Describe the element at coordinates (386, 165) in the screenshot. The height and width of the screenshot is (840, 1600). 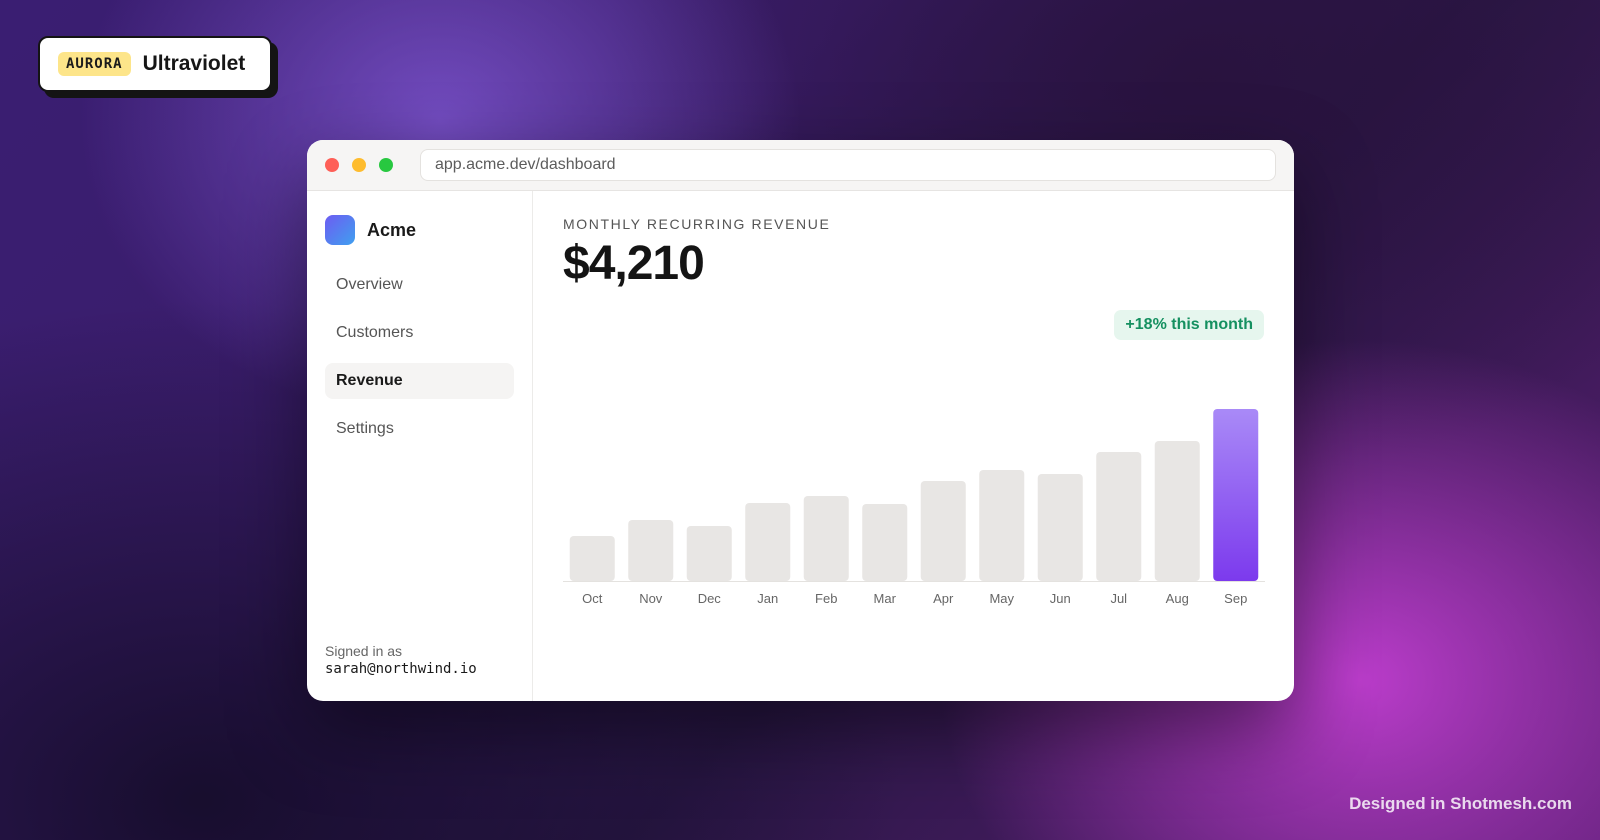
I see `maximize-window-button` at that location.